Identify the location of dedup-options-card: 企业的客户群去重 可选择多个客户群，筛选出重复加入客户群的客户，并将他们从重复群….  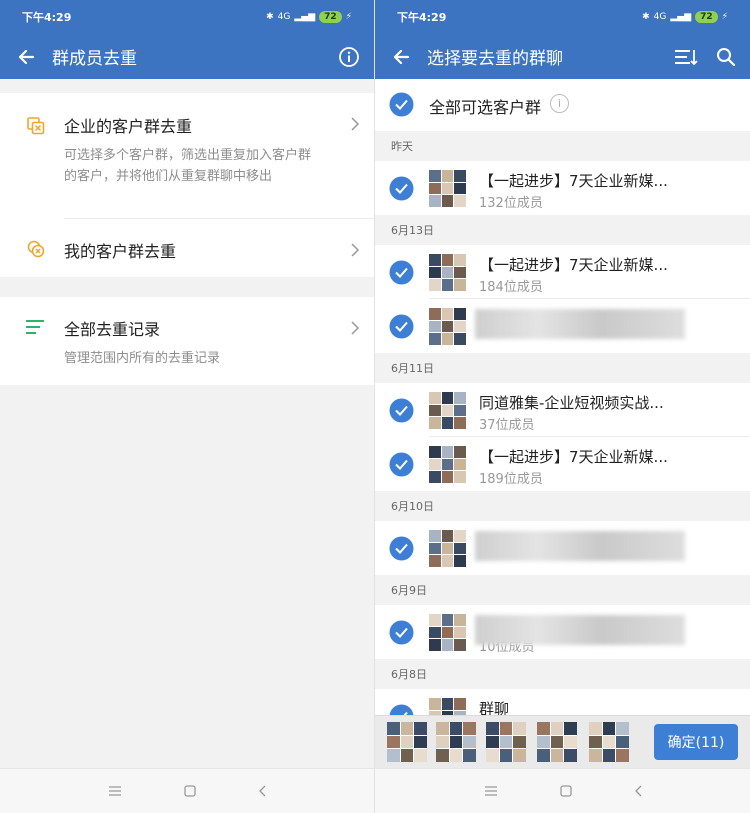
(187, 185).